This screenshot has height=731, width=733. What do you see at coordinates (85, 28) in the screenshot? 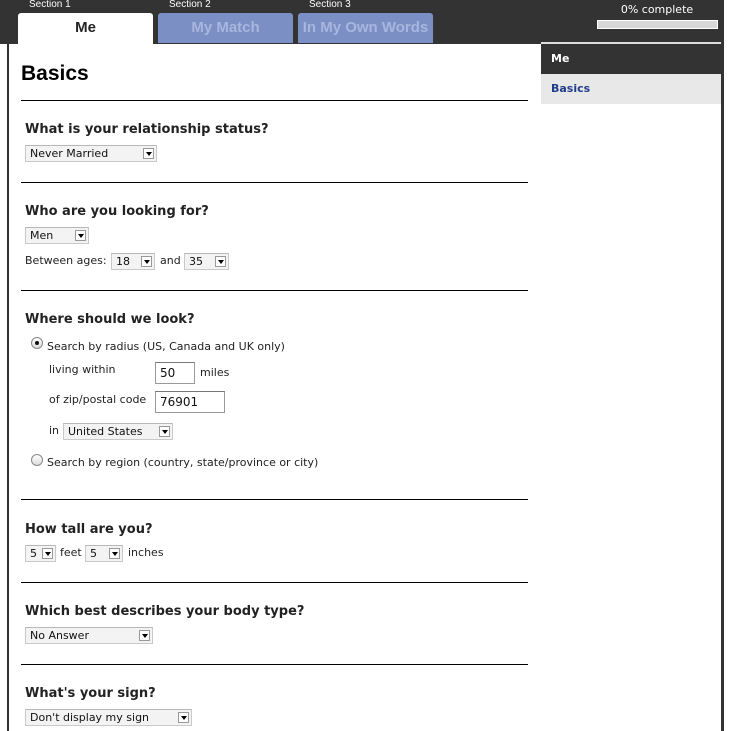
I see `tab-me: Me` at bounding box center [85, 28].